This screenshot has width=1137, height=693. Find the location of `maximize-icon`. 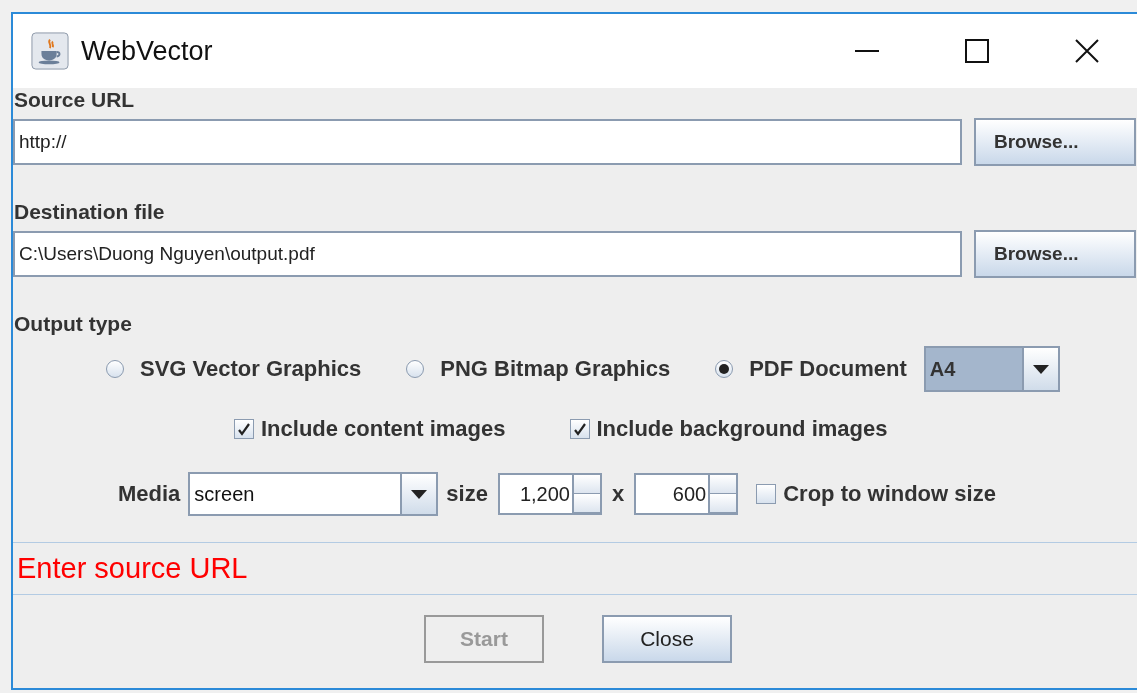

maximize-icon is located at coordinates (977, 51).